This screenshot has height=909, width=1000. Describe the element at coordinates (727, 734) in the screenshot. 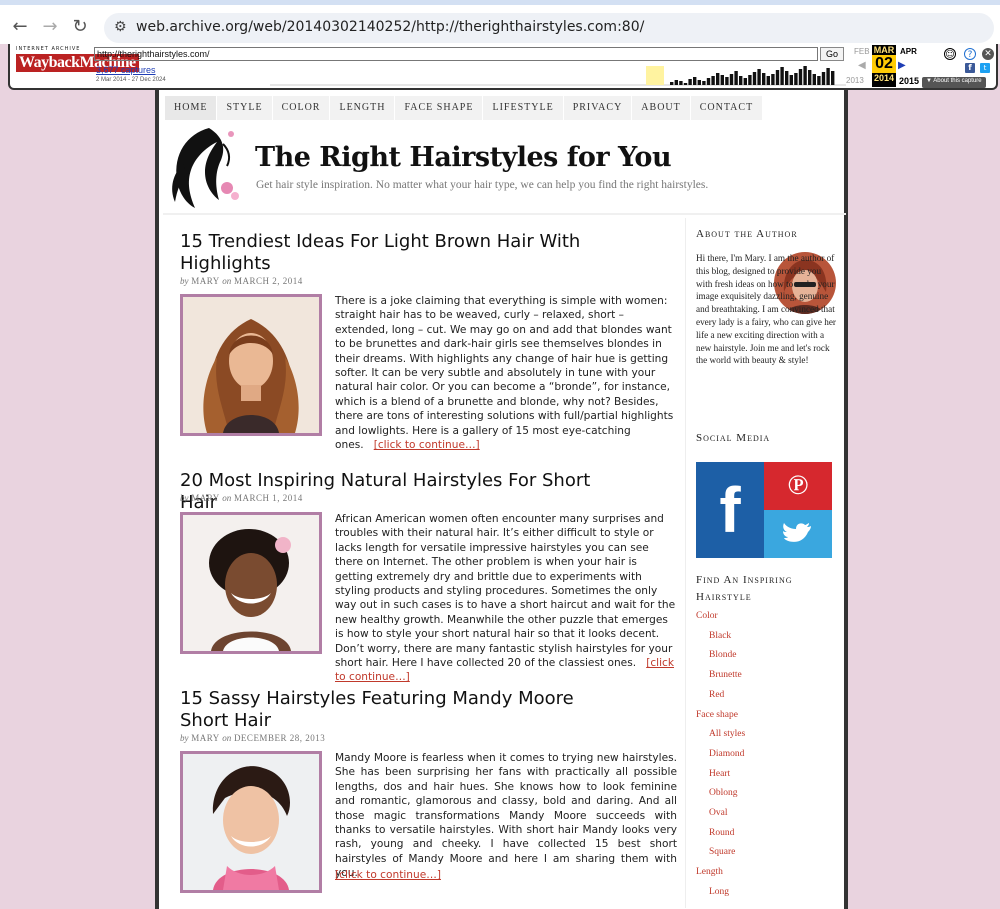

I see `category-link: All styles` at that location.